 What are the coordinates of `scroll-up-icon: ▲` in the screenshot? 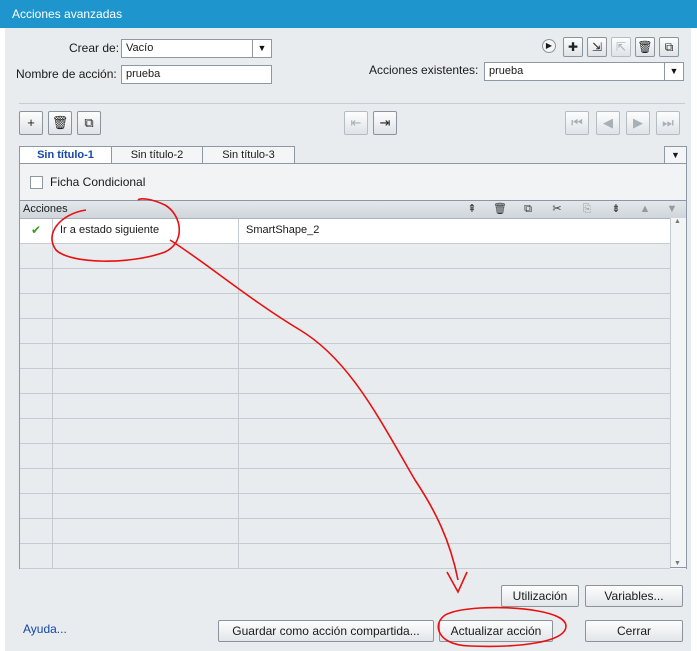 It's located at (677, 221).